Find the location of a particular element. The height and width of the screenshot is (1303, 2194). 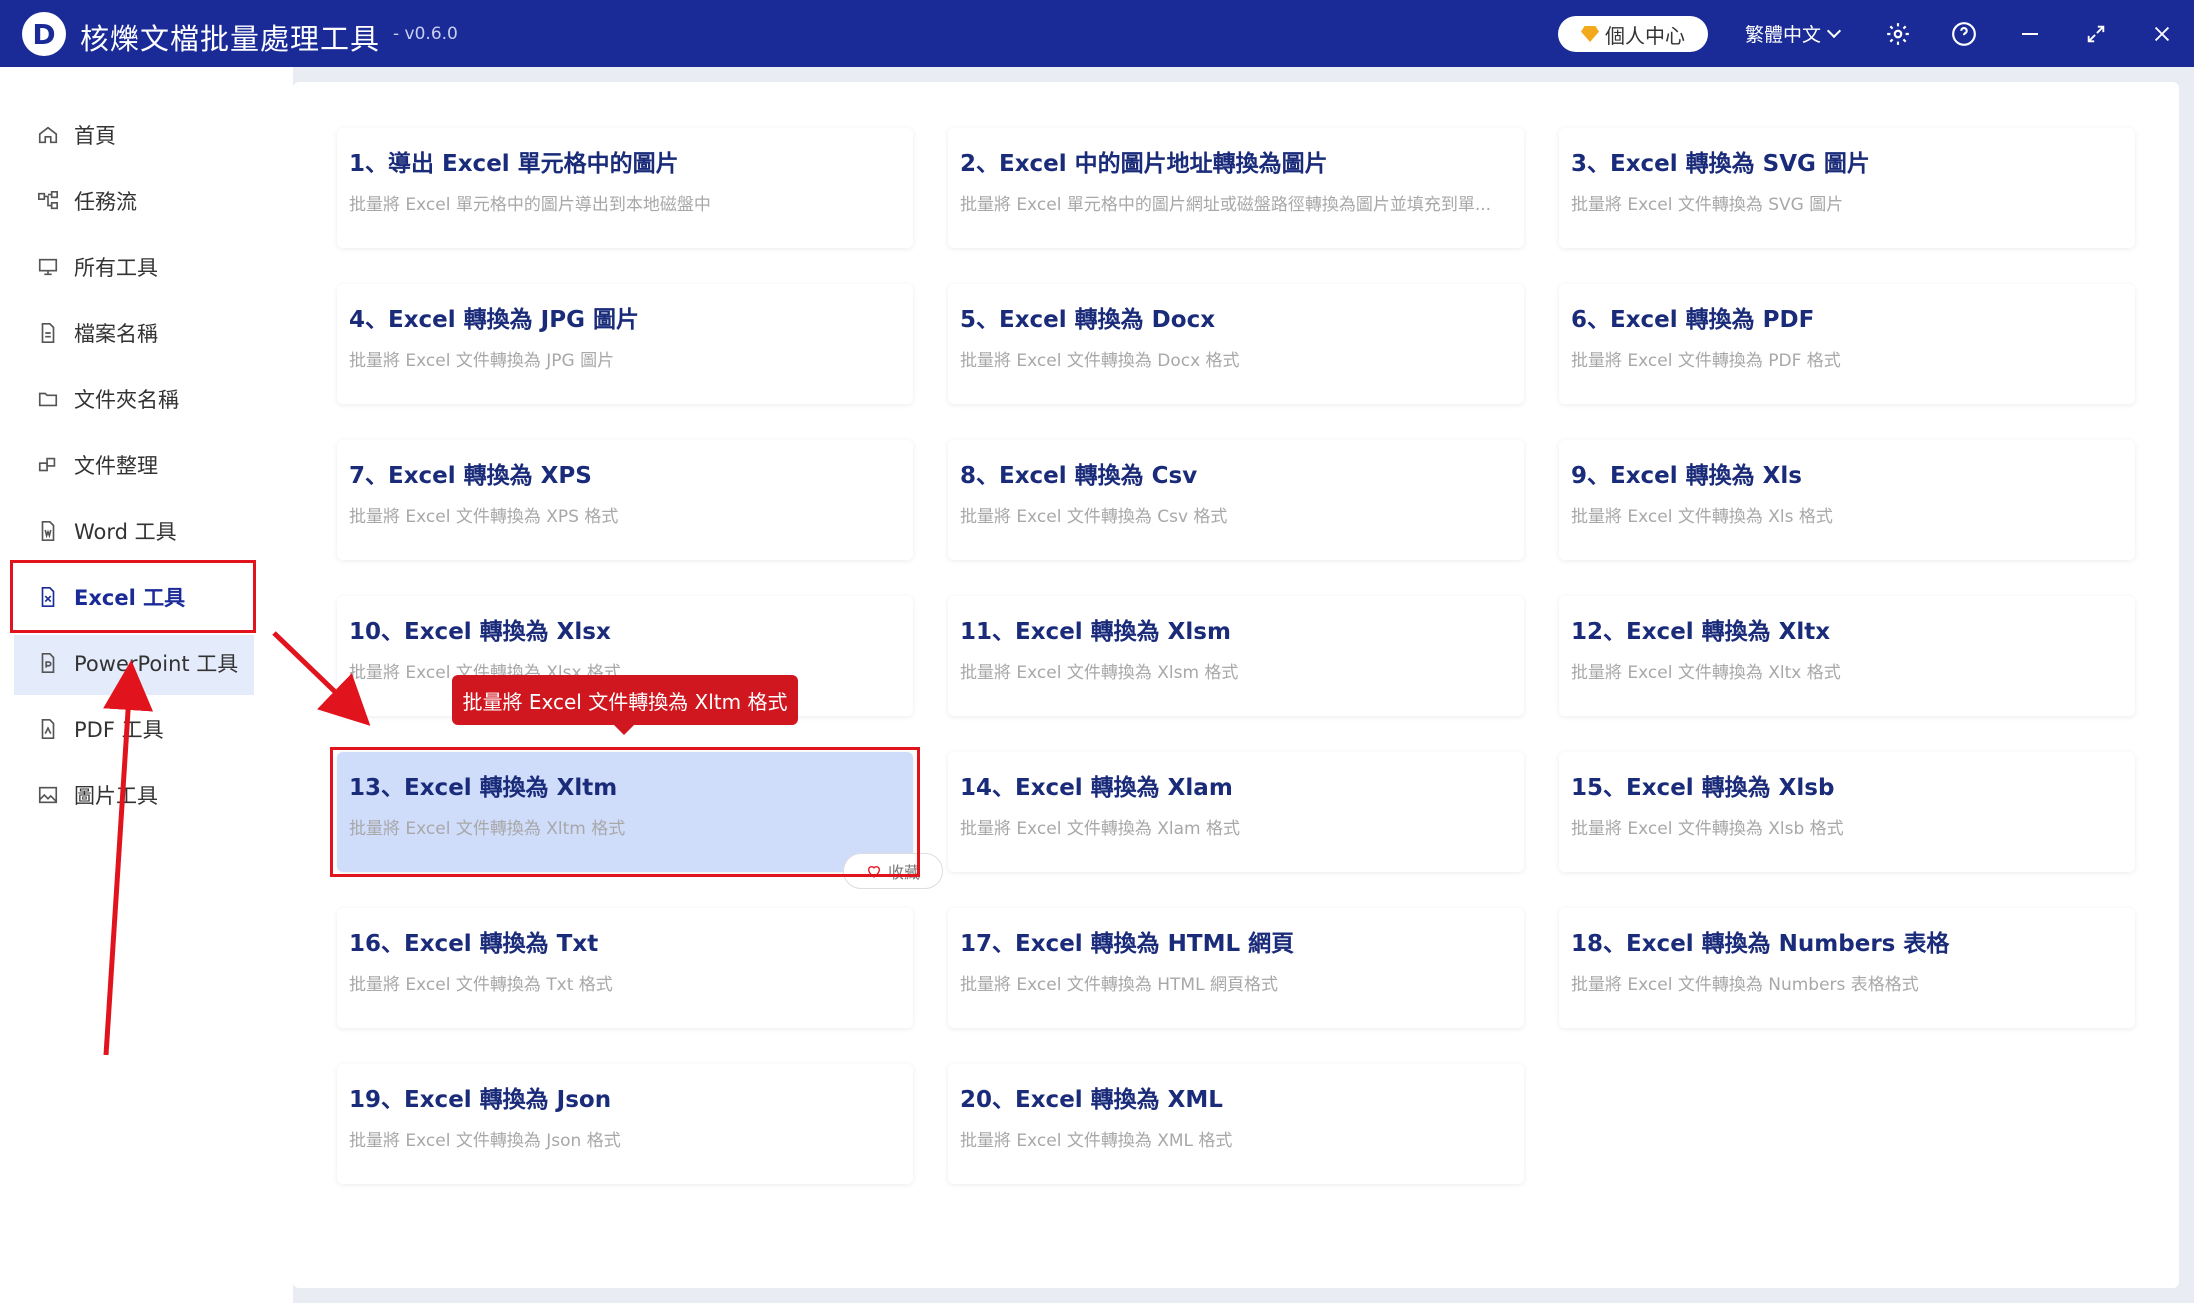

tool-card-title: 8、Excel 轉換為 Csv is located at coordinates (1079, 476).